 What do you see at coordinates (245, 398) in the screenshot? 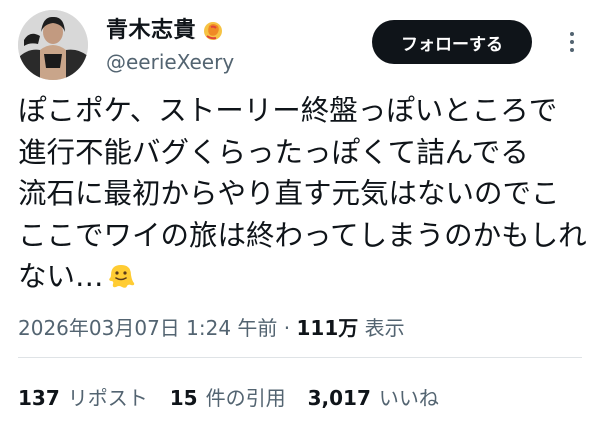
I see `stat-label: 件の引用` at bounding box center [245, 398].